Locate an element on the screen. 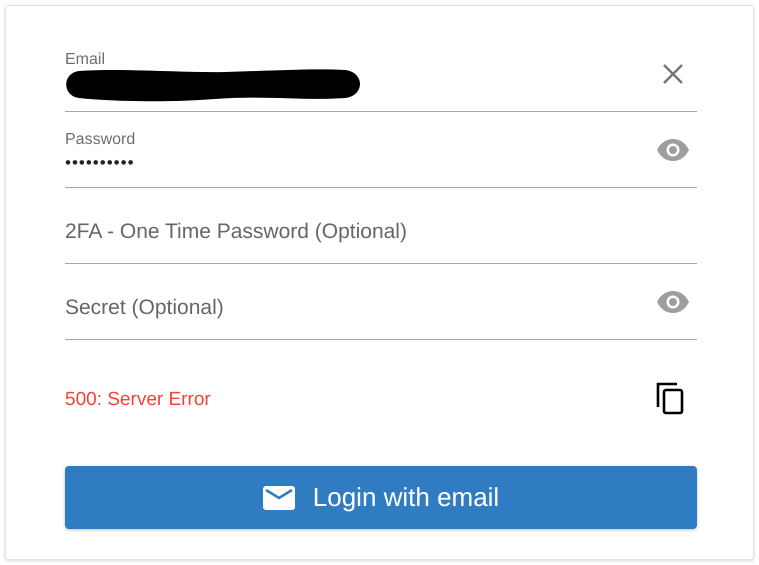  password-field: •••••••••• is located at coordinates (215, 163).